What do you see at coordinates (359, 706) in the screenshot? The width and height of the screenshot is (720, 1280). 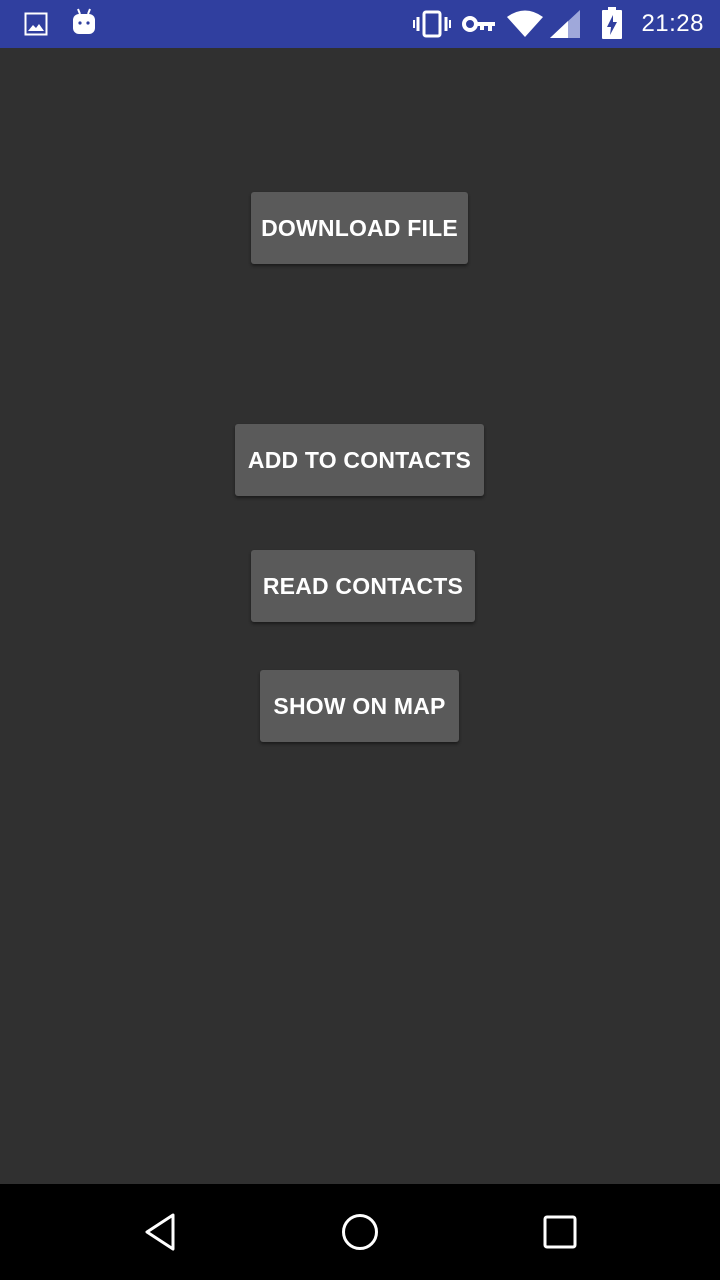 I see `show-on-map-button: SHOW ON MAP` at bounding box center [359, 706].